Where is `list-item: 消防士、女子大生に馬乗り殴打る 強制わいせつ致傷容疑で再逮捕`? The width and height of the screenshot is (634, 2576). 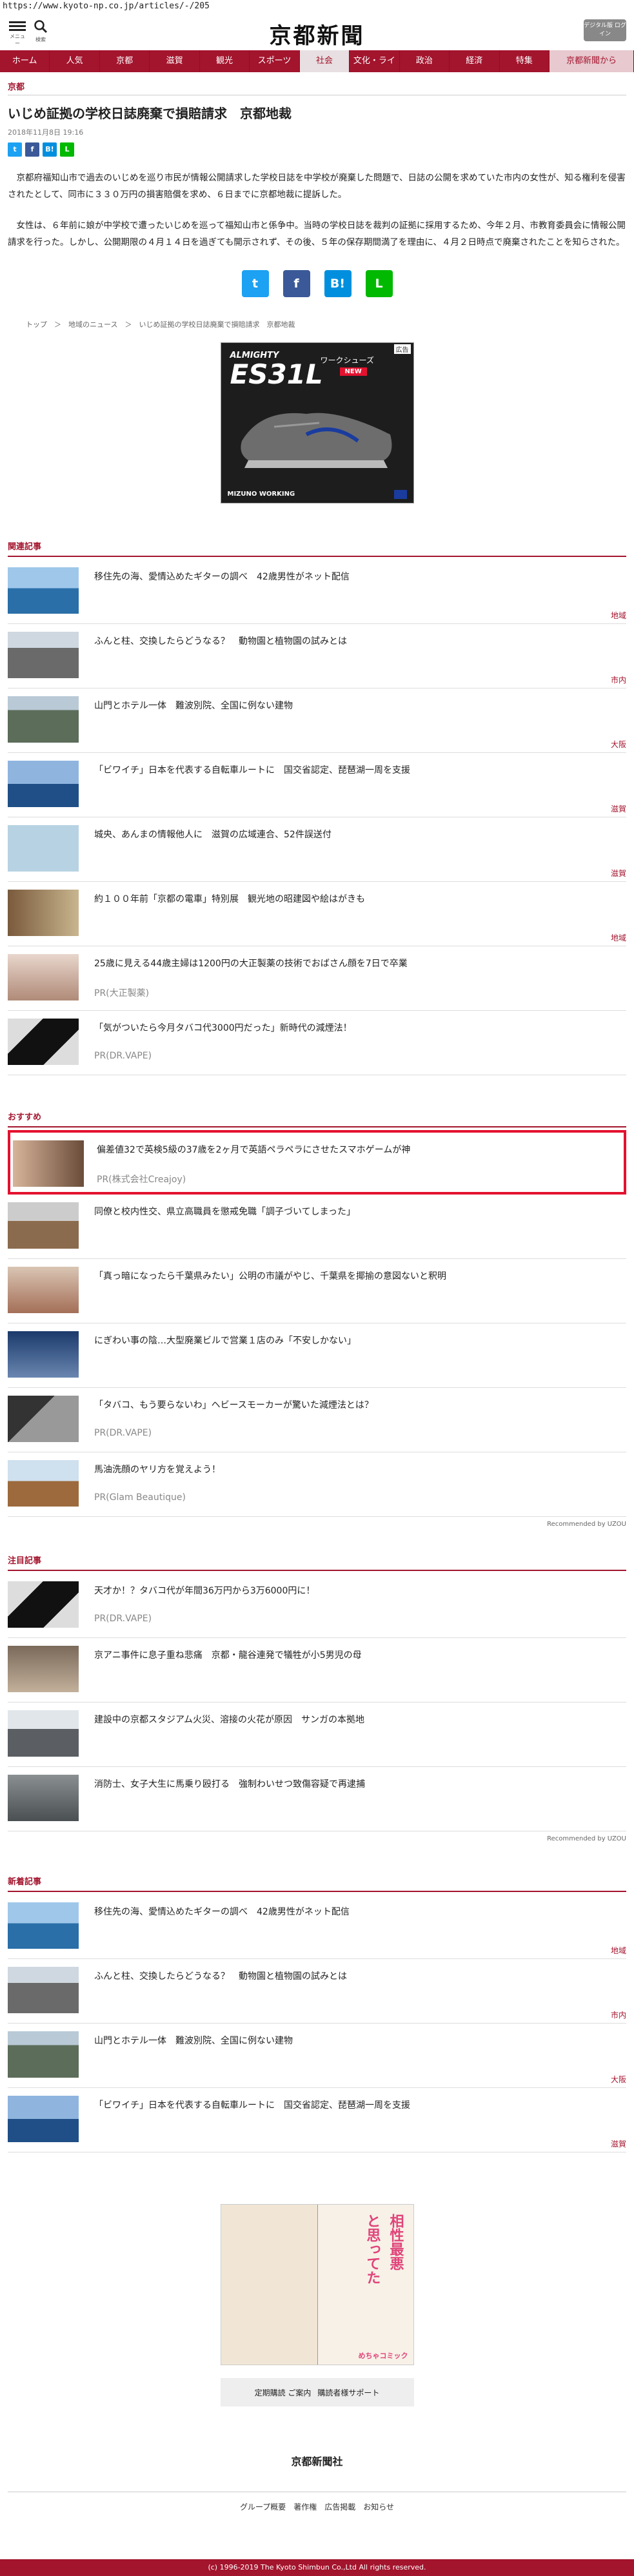
list-item: 消防士、女子大生に馬乗り殴打る 強制わいせつ致傷容疑で再逮捕 is located at coordinates (317, 1799).